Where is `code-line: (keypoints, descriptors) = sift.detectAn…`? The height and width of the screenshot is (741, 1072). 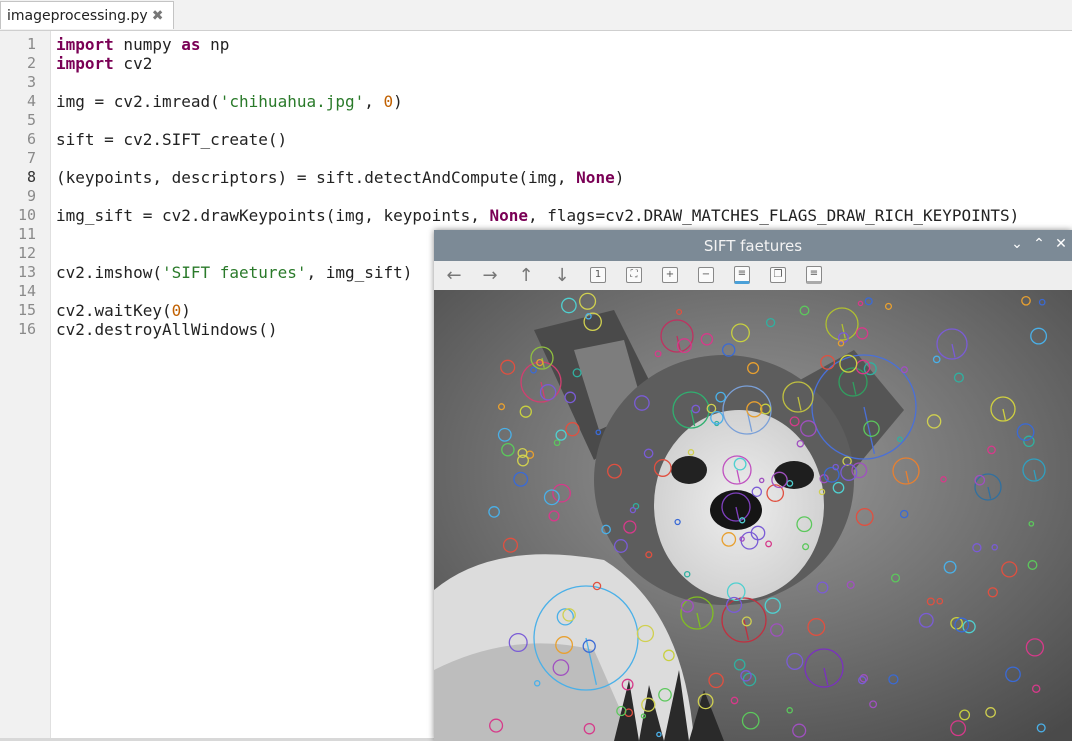
code-line: (keypoints, descriptors) = sift.detectAn… is located at coordinates (340, 177).